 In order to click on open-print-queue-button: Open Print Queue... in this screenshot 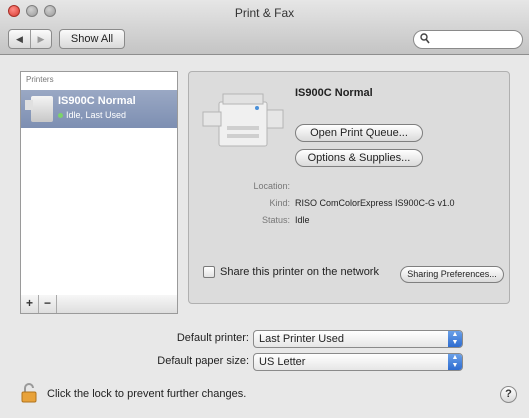, I will do `click(359, 133)`.